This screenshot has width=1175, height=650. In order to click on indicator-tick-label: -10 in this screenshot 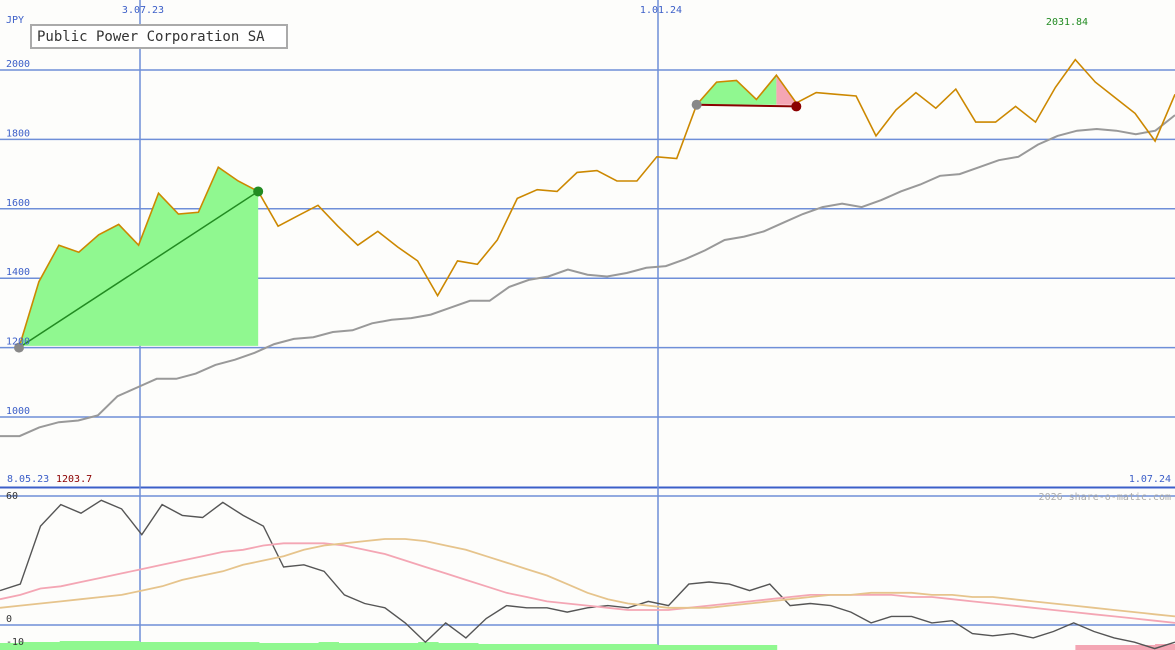, I will do `click(15, 642)`.